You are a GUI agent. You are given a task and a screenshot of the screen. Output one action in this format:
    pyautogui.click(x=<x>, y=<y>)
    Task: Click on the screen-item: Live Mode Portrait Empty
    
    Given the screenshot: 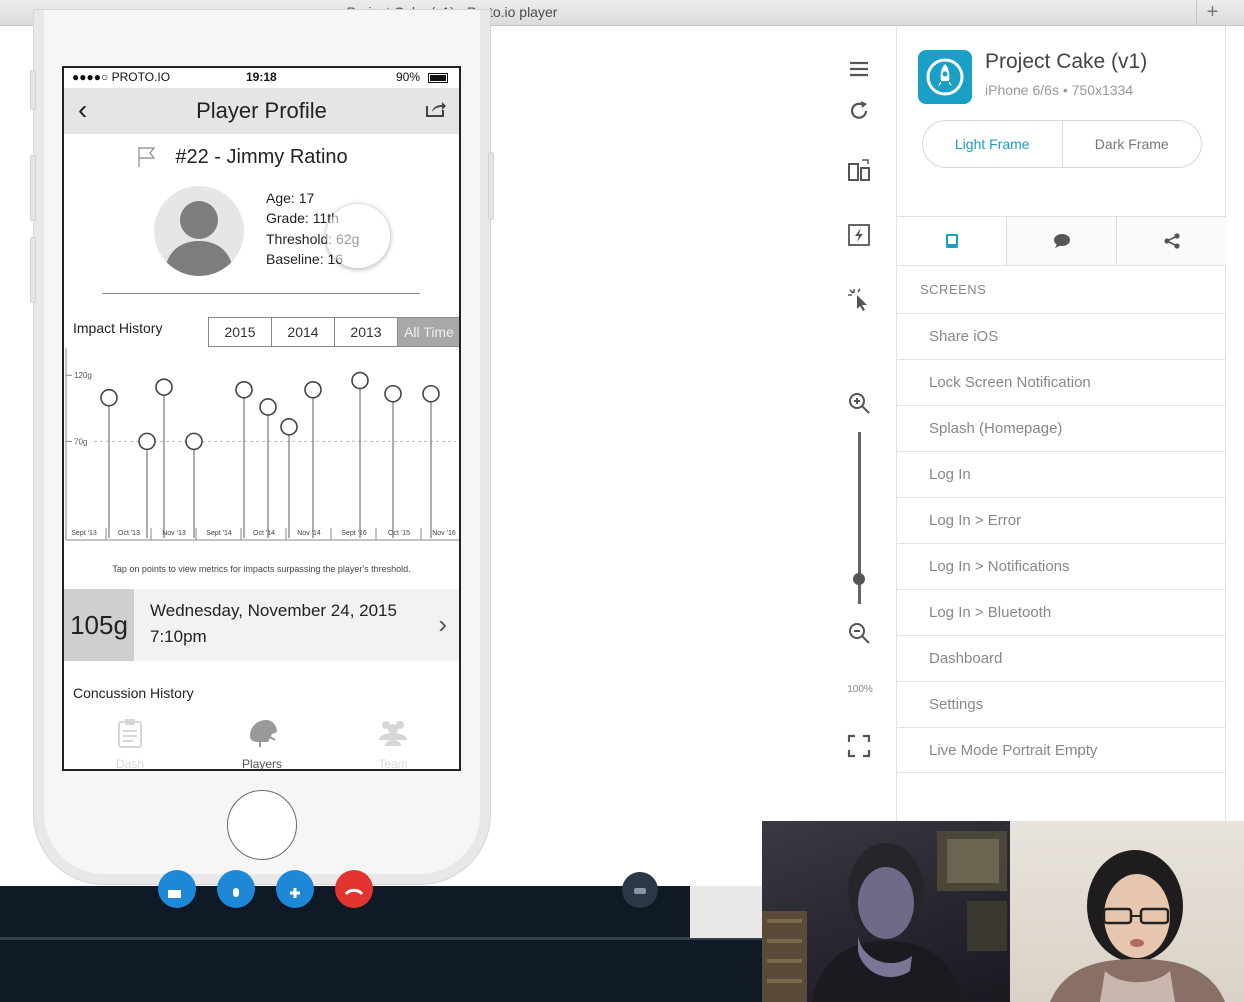 What is the action you would take?
    pyautogui.click(x=1061, y=750)
    